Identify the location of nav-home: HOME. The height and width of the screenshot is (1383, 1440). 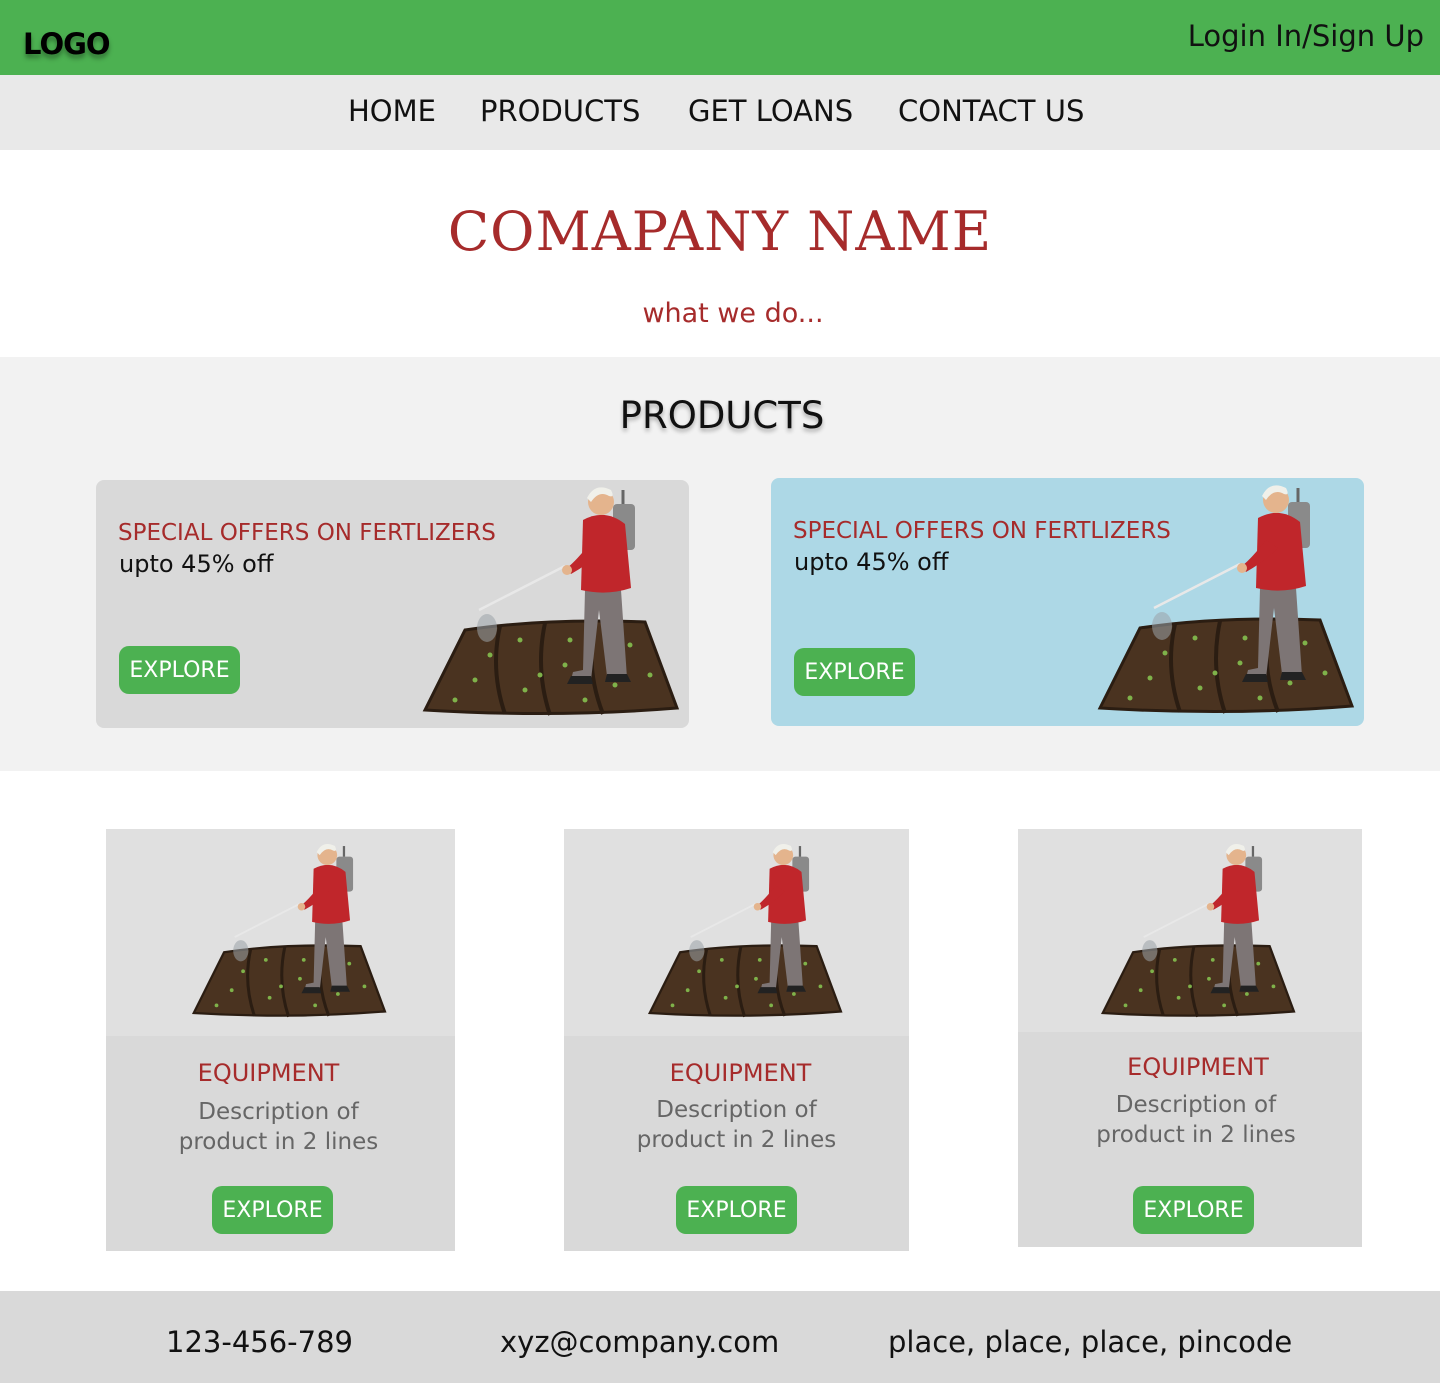
(392, 111).